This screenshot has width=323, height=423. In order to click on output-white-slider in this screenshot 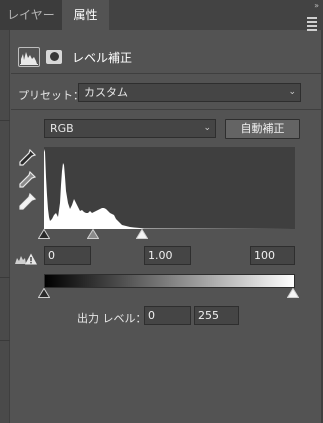, I will do `click(293, 294)`.